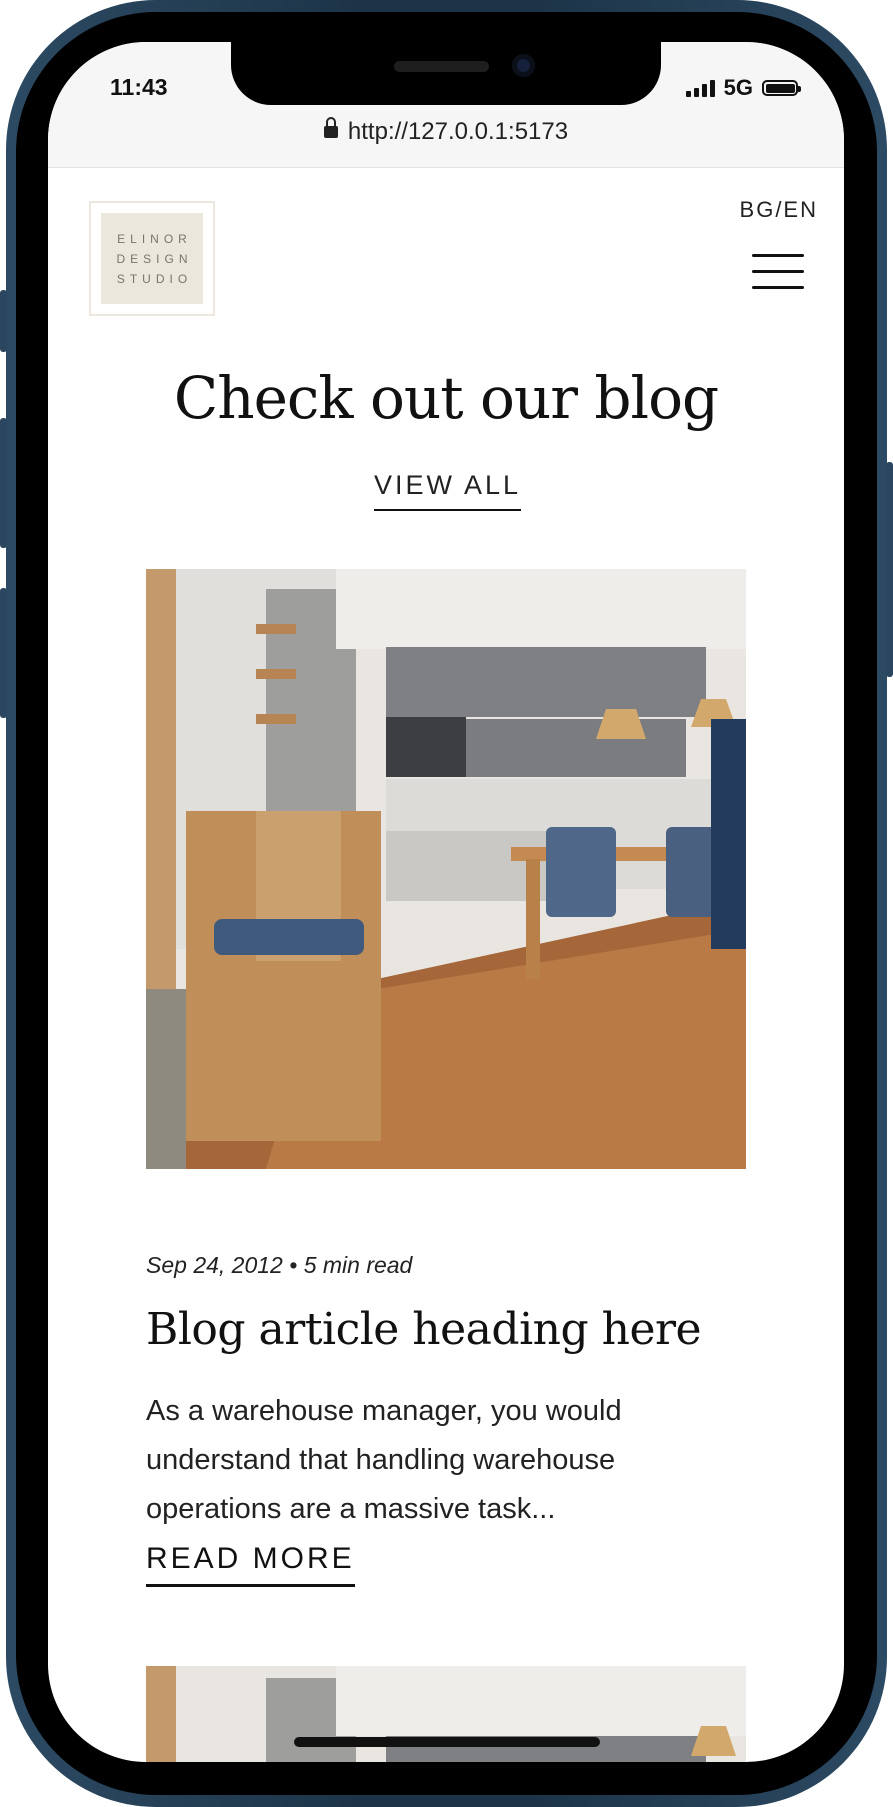  I want to click on language-toggle: BG/EN, so click(779, 210).